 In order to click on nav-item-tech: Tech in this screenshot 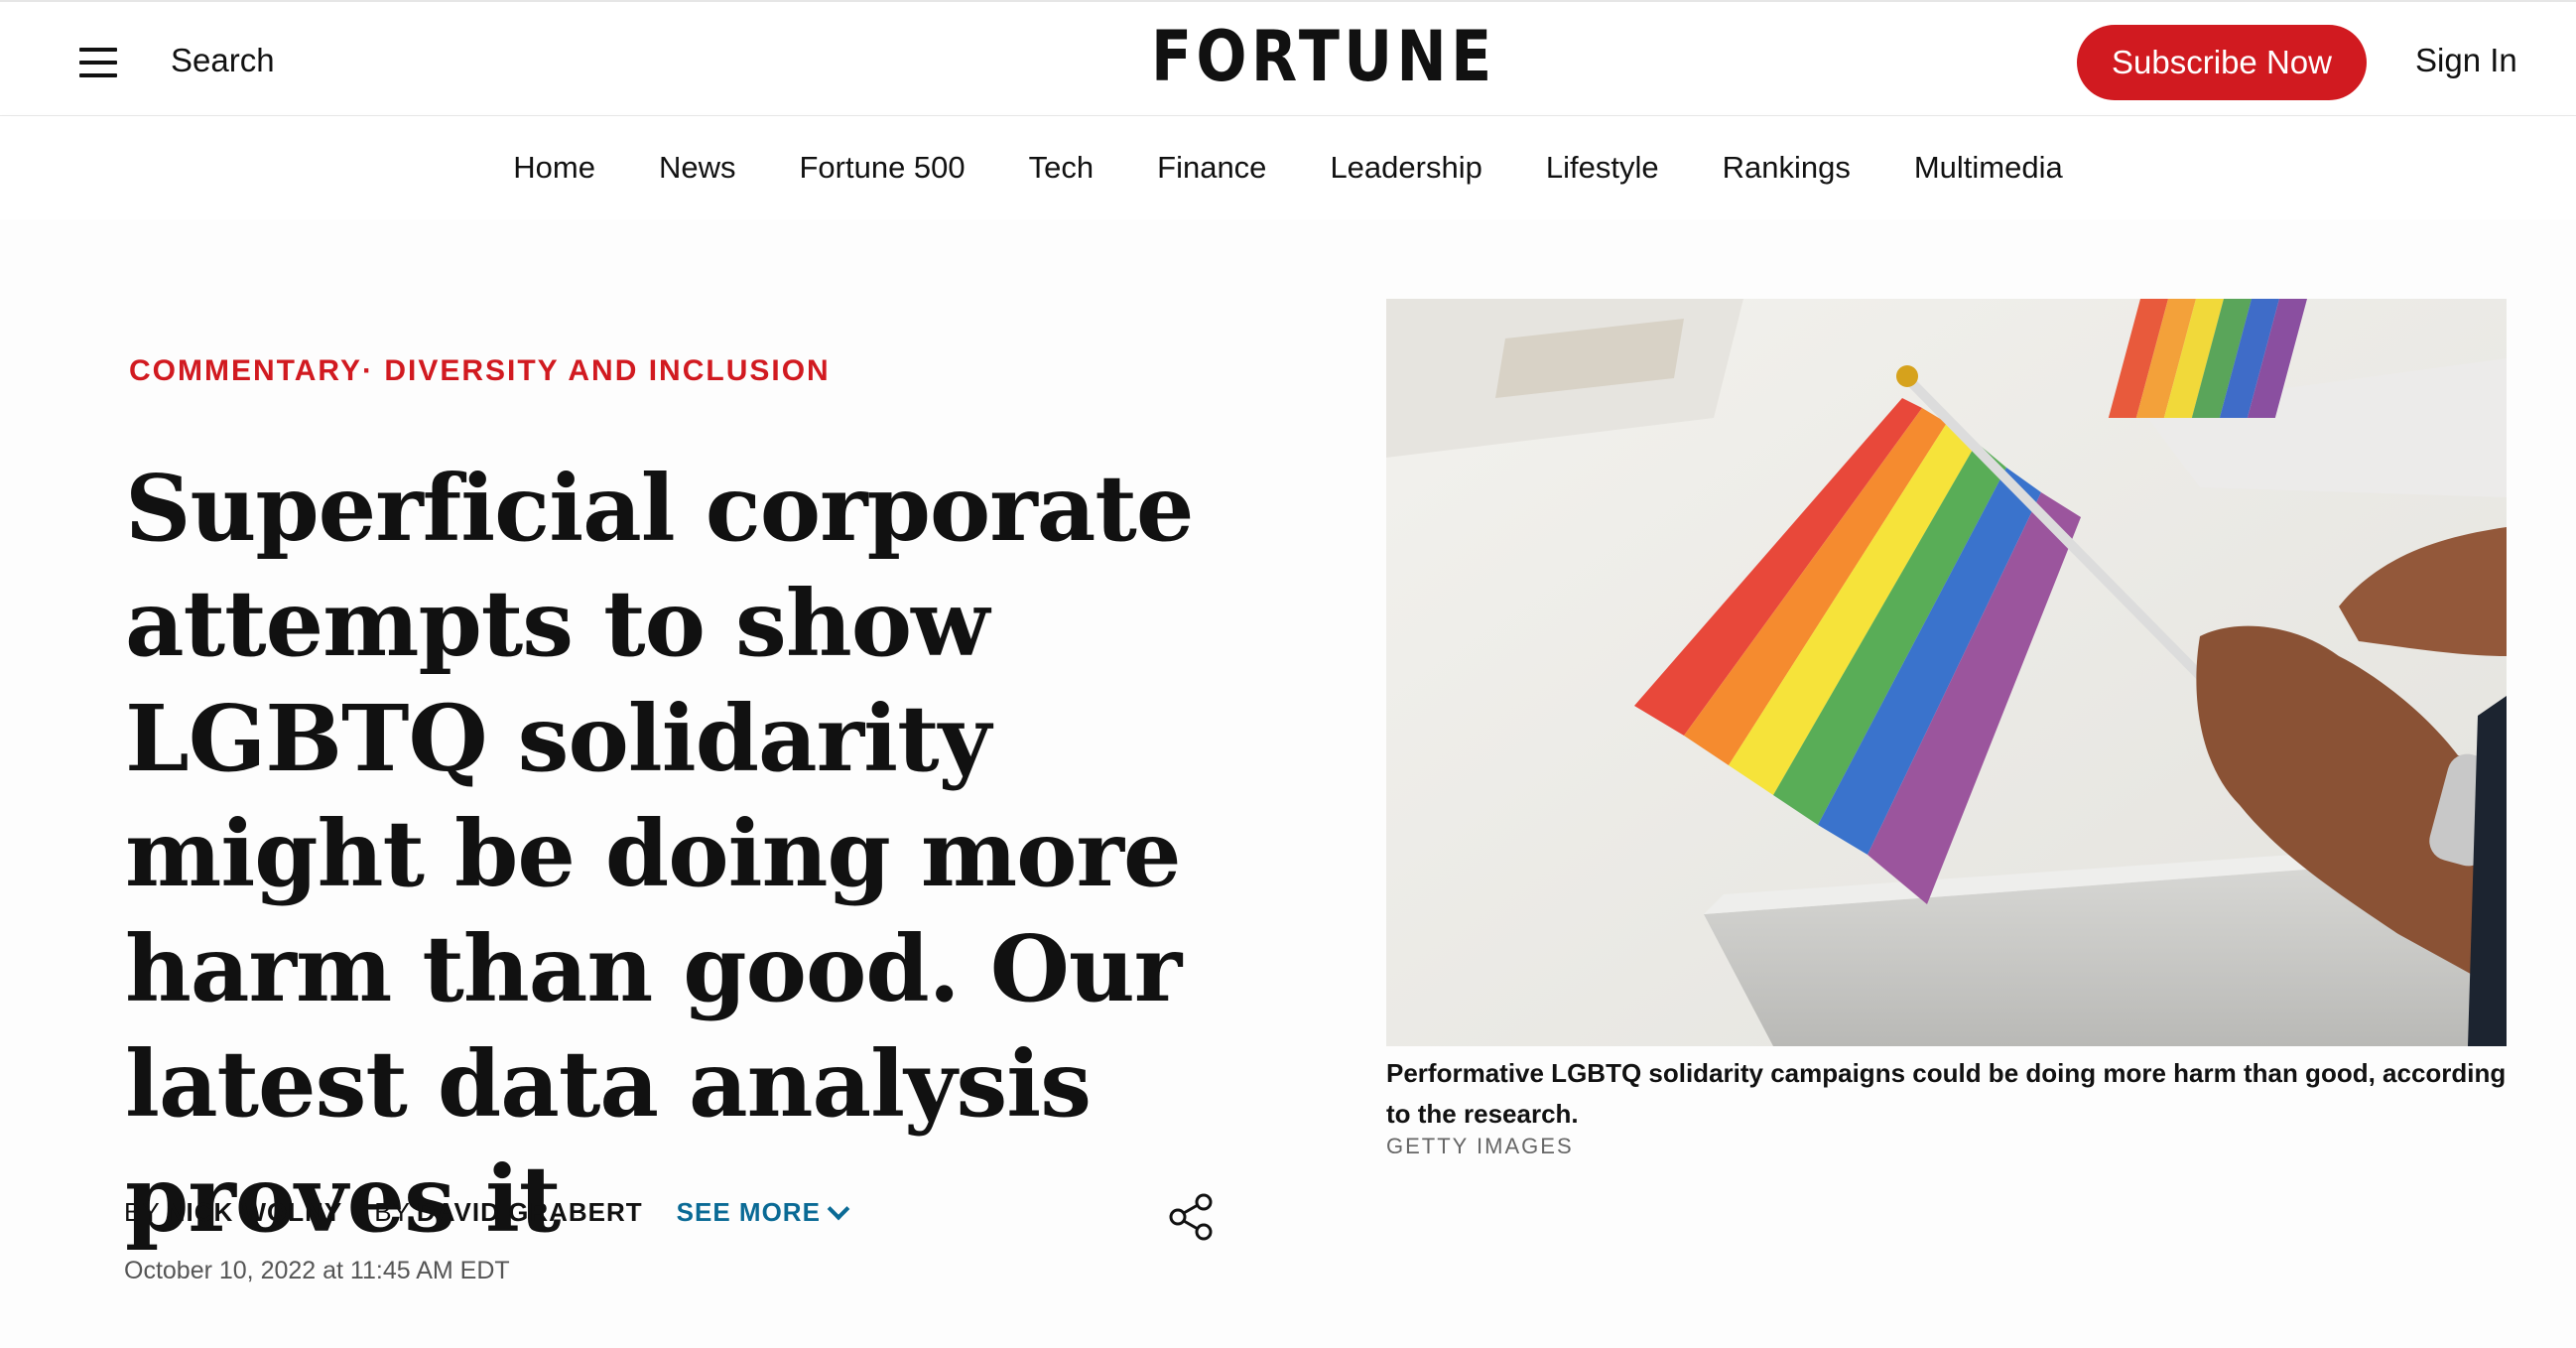, I will do `click(1062, 168)`.